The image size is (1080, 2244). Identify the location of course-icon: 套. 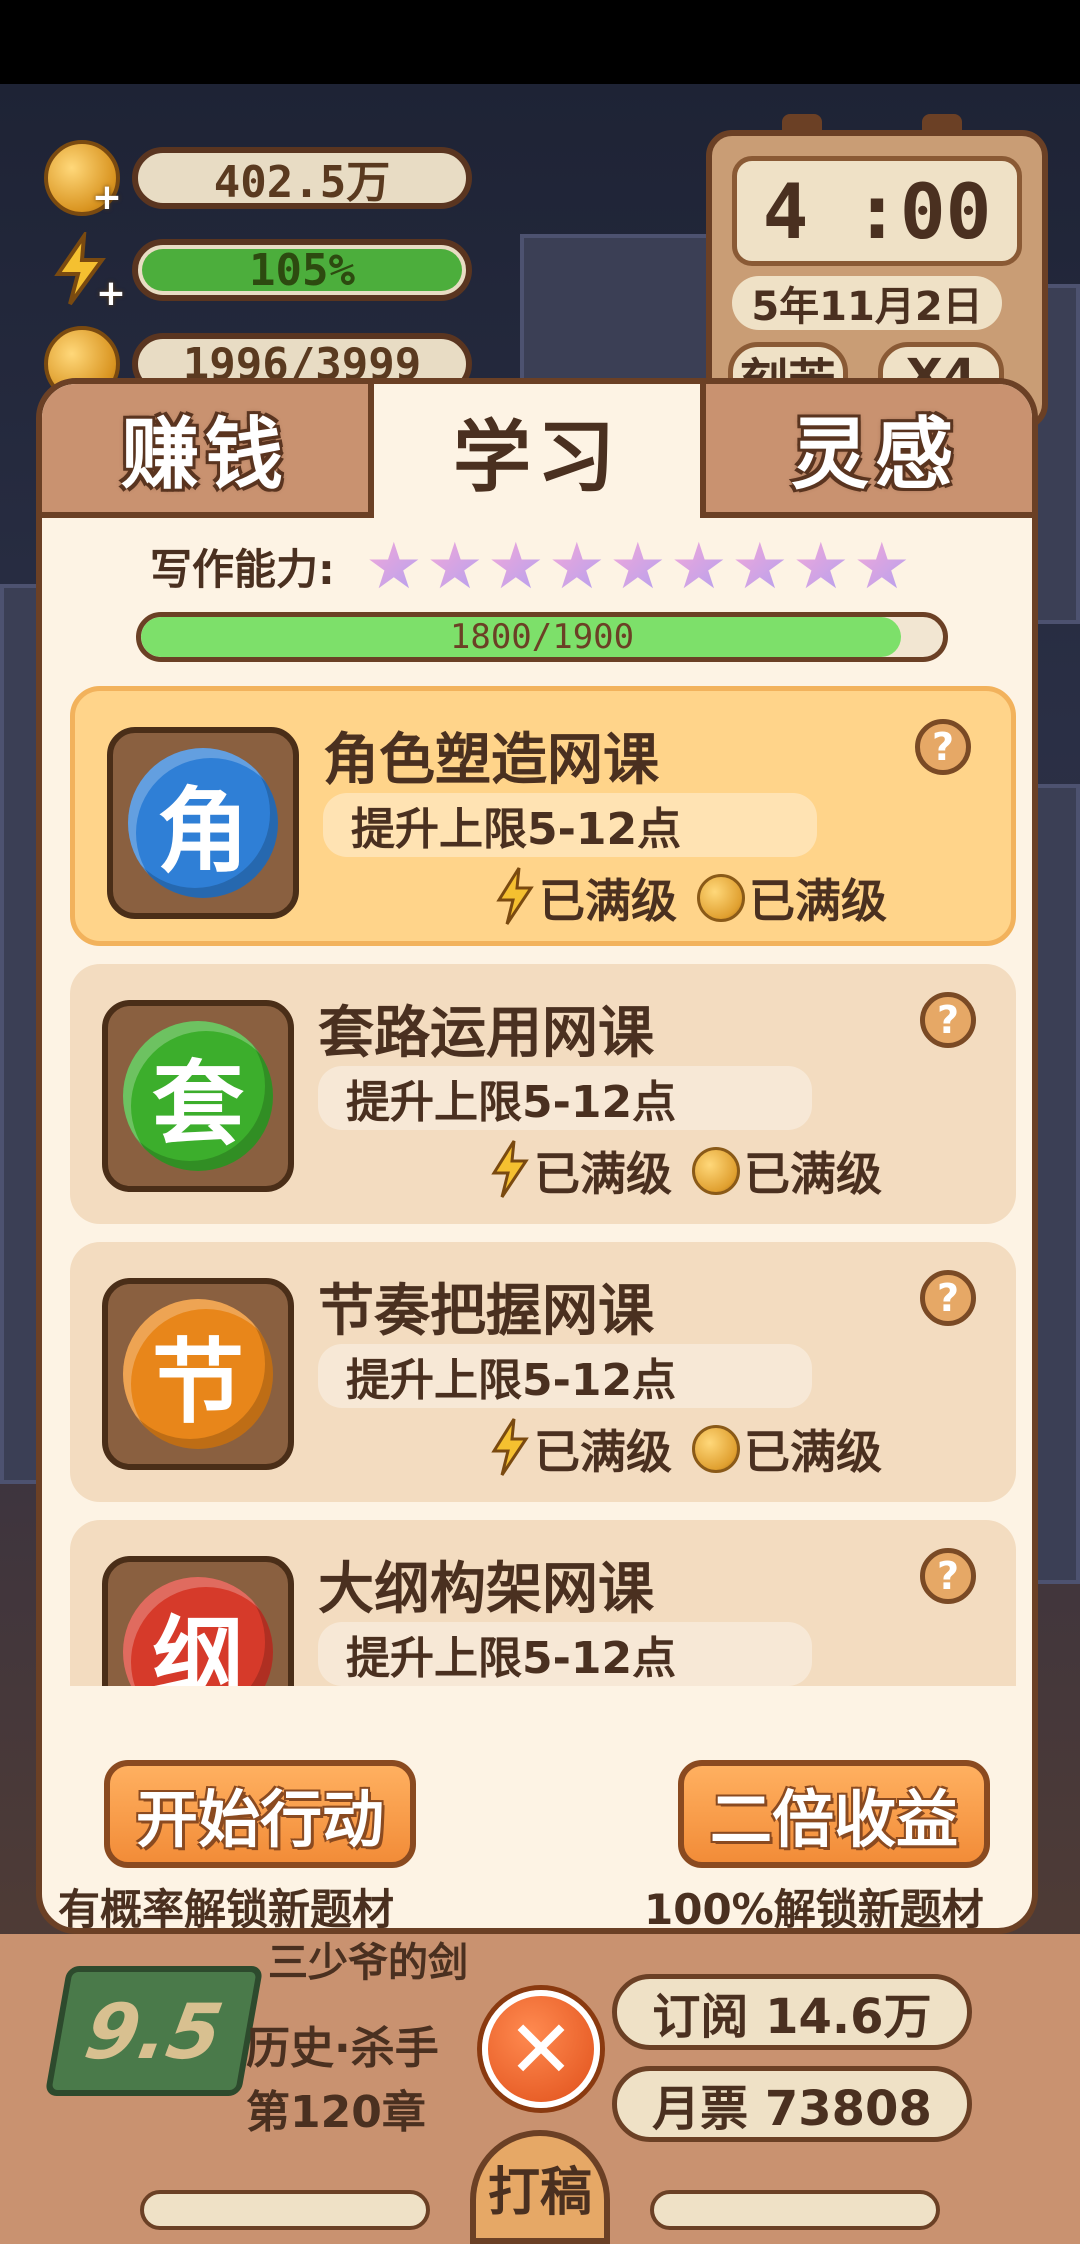
(198, 1096).